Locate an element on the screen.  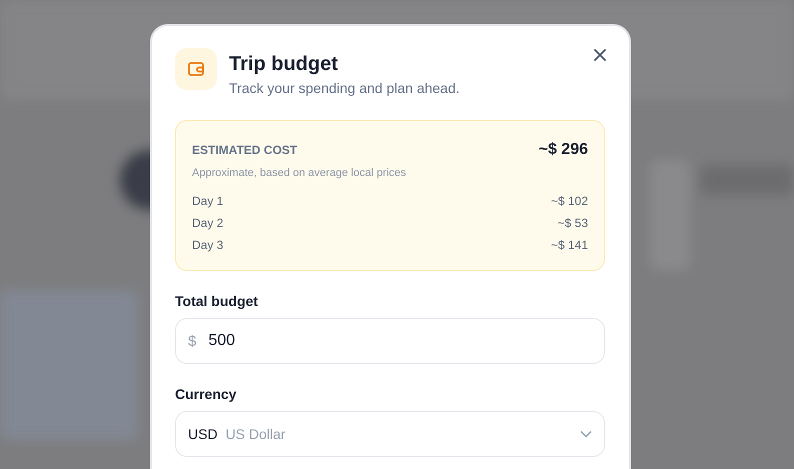
day-label: Day 3 is located at coordinates (208, 245).